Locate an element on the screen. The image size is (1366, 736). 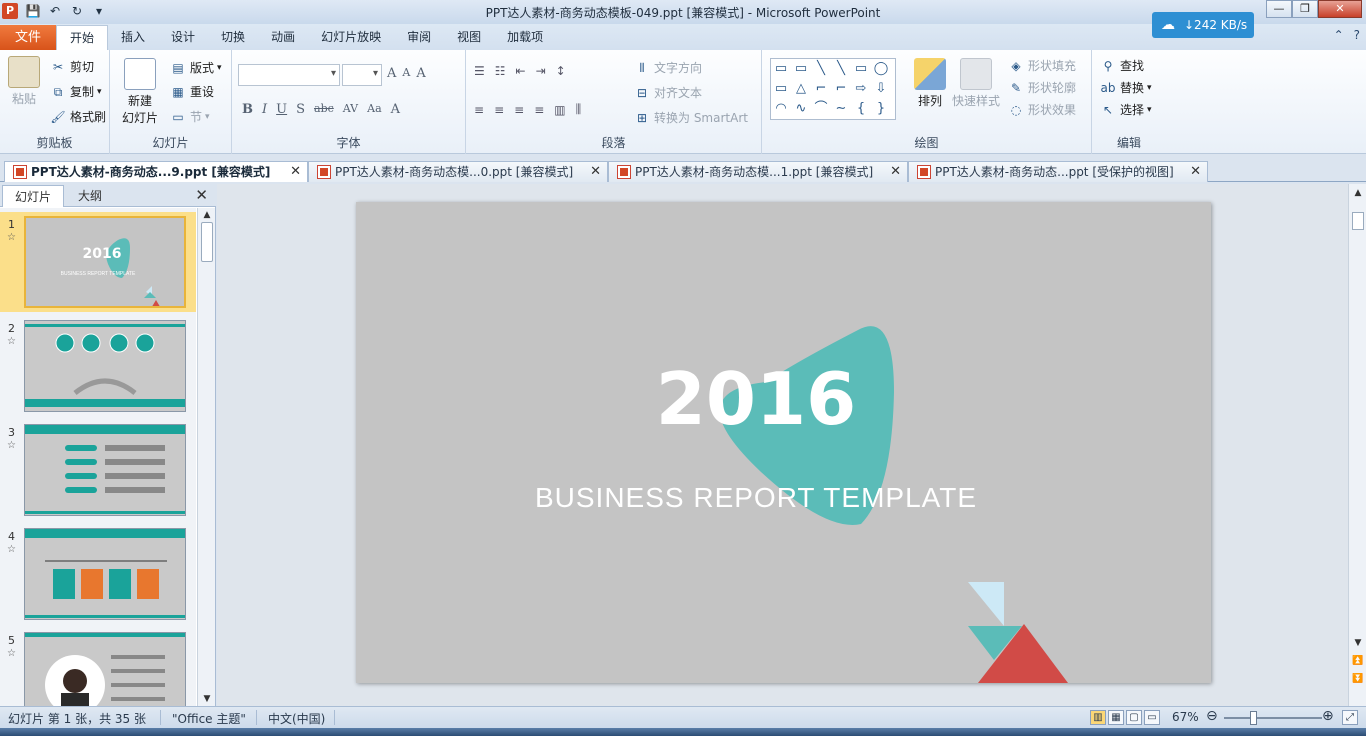
oval-shape-icon: ◯ is located at coordinates (881, 69).